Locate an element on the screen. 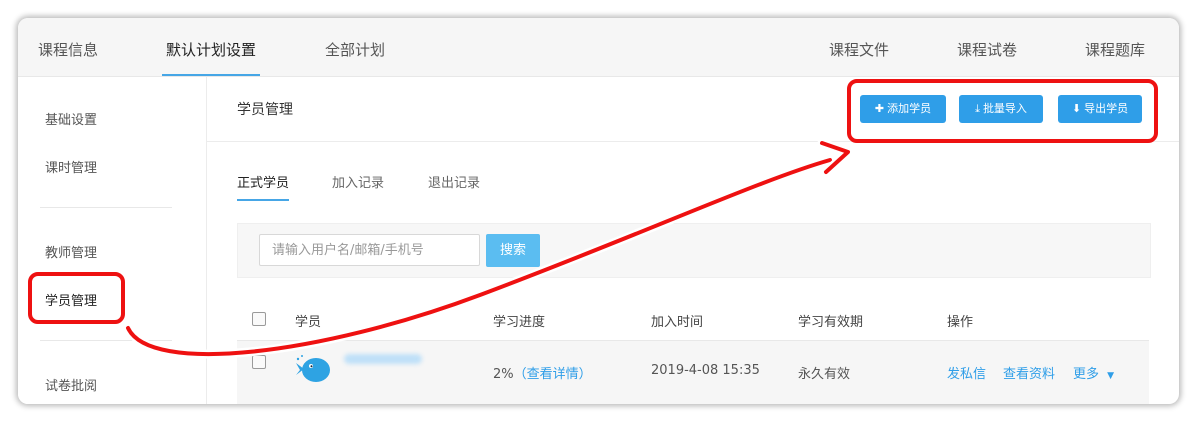 This screenshot has width=1197, height=421. row-checkbox is located at coordinates (259, 362).